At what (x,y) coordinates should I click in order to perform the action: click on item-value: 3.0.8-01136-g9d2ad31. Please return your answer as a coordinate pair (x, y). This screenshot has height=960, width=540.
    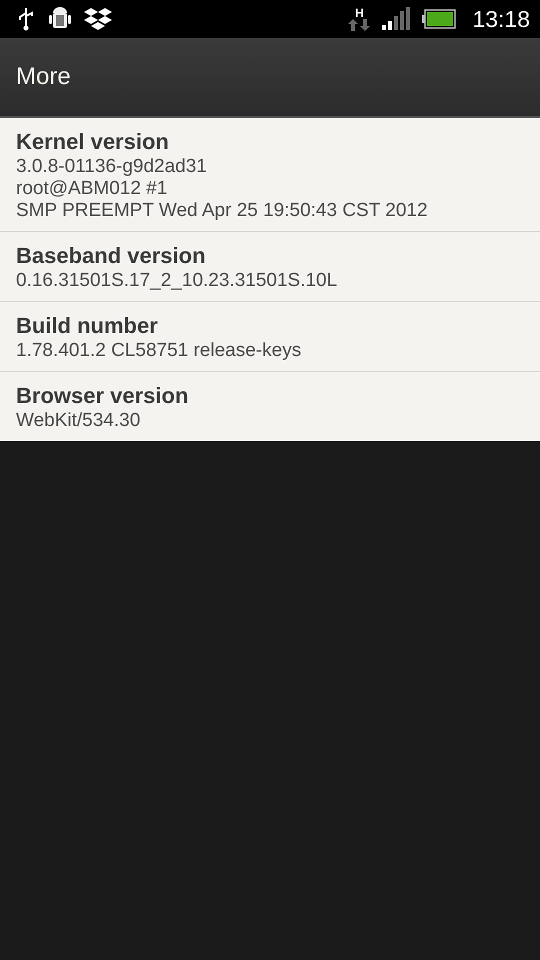
    Looking at the image, I should click on (112, 167).